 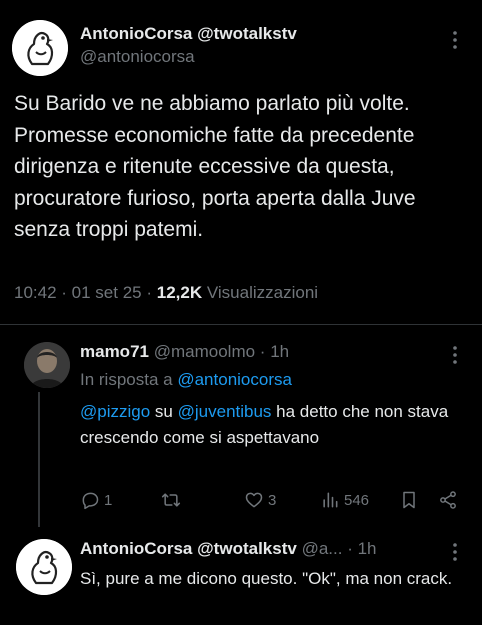 I want to click on reply1-handle: @mamoolmo, so click(x=204, y=351).